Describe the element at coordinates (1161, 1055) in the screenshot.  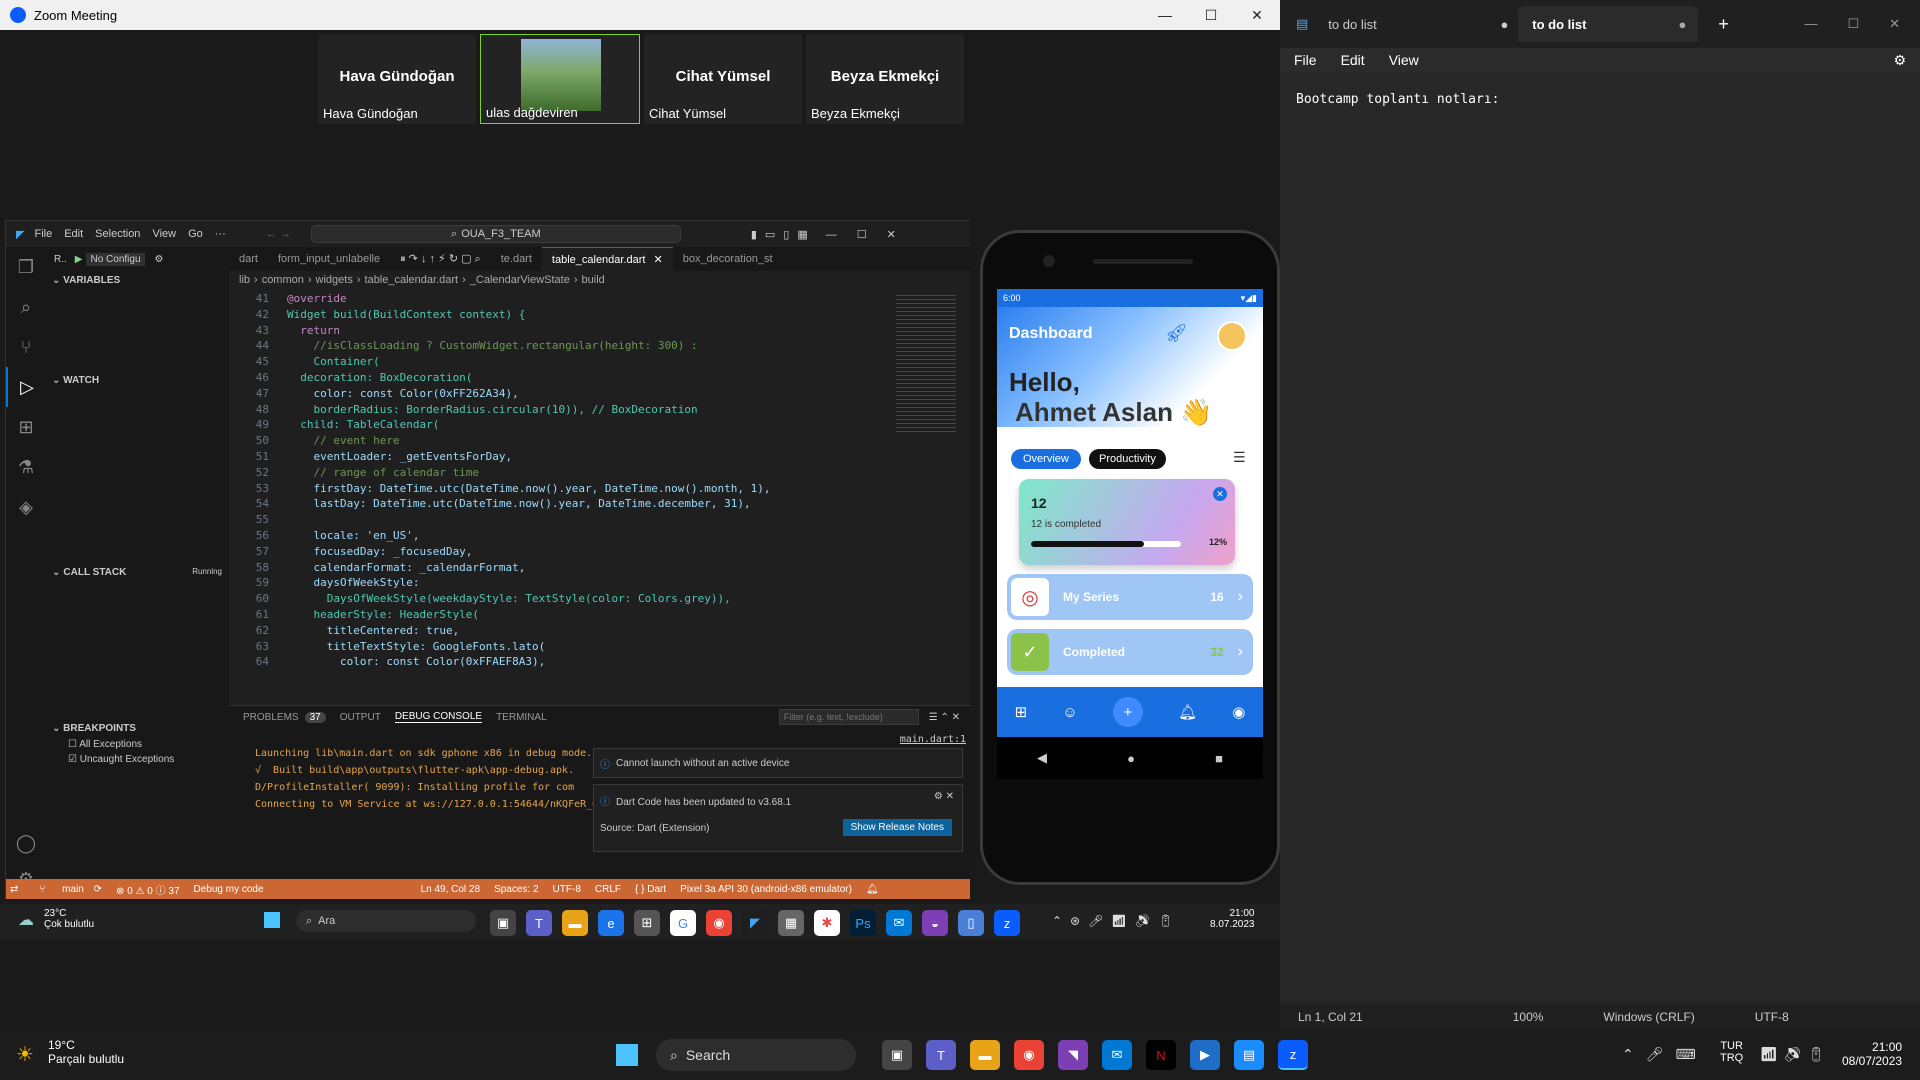
I see `netflix-icon: N` at that location.